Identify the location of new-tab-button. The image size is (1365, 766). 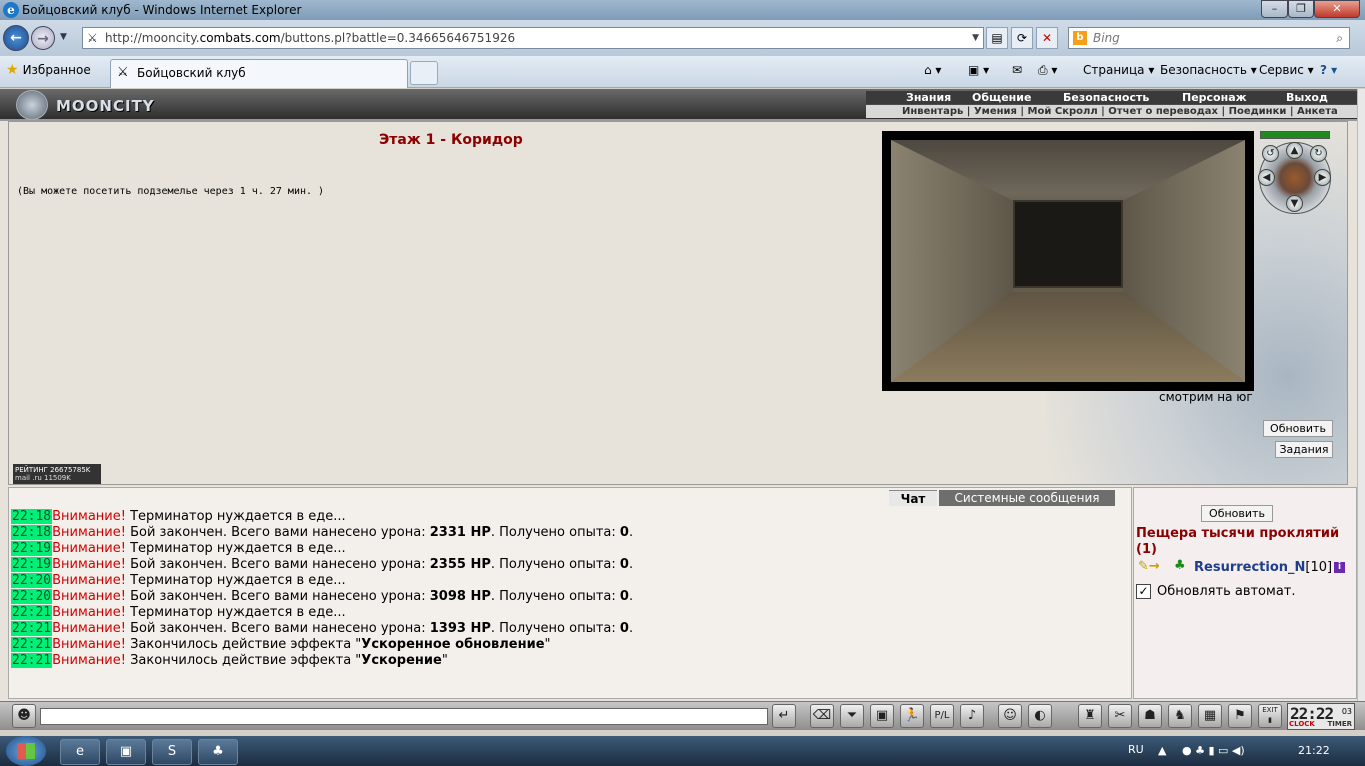
(424, 73).